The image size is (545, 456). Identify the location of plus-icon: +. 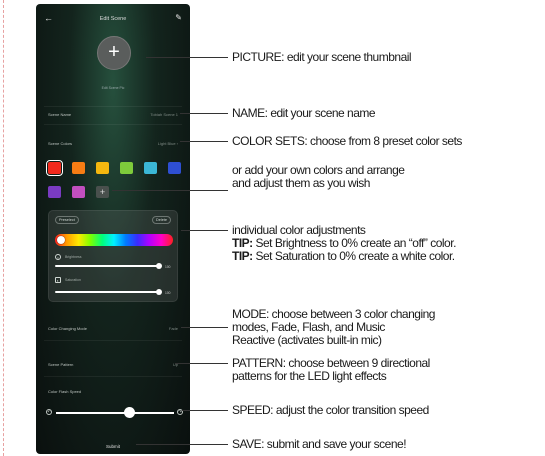
(114, 52).